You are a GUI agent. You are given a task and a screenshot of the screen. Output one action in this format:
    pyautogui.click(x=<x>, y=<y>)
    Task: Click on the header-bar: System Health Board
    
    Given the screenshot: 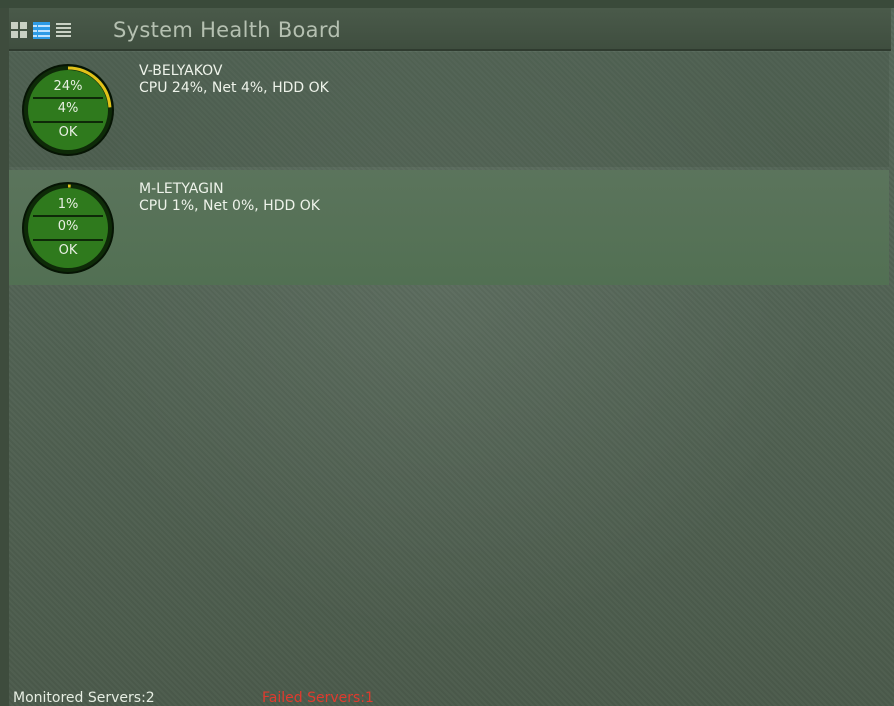 What is the action you would take?
    pyautogui.click(x=450, y=29)
    